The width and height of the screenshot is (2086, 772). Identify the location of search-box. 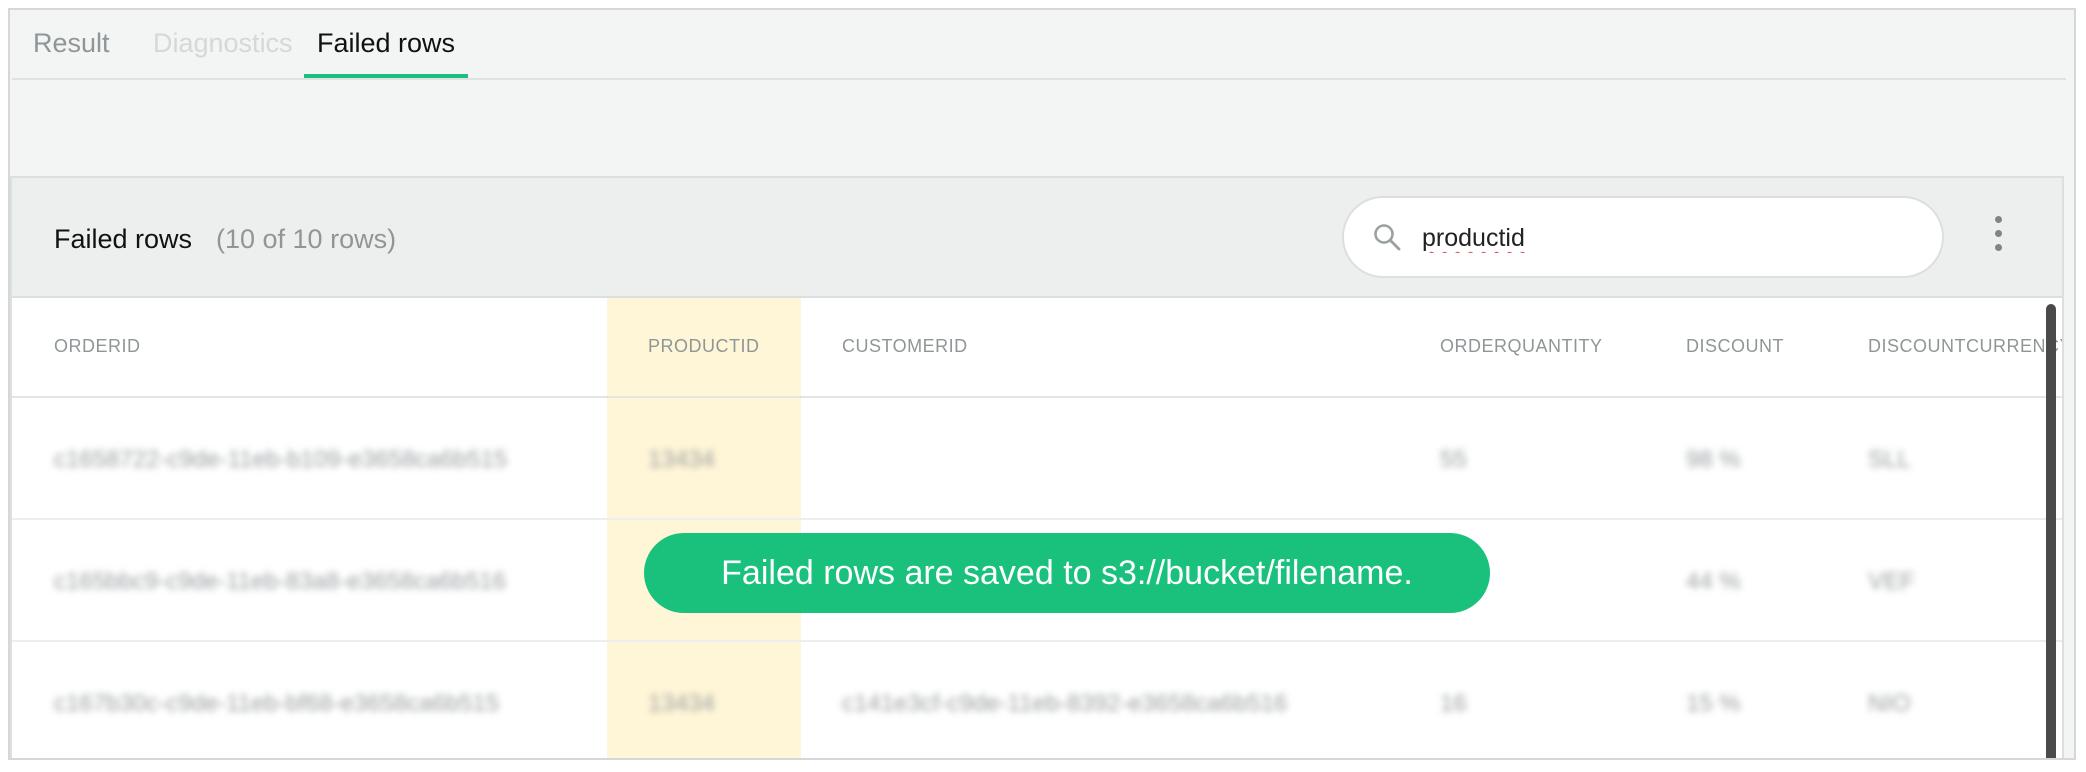
(1643, 237).